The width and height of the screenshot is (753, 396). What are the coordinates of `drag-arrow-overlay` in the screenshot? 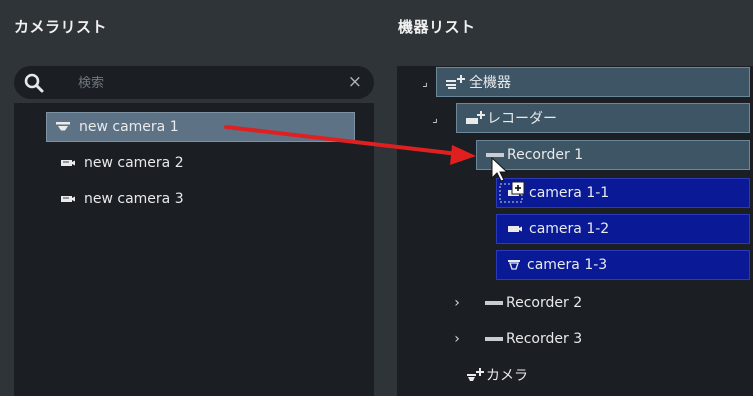 It's located at (374, 164).